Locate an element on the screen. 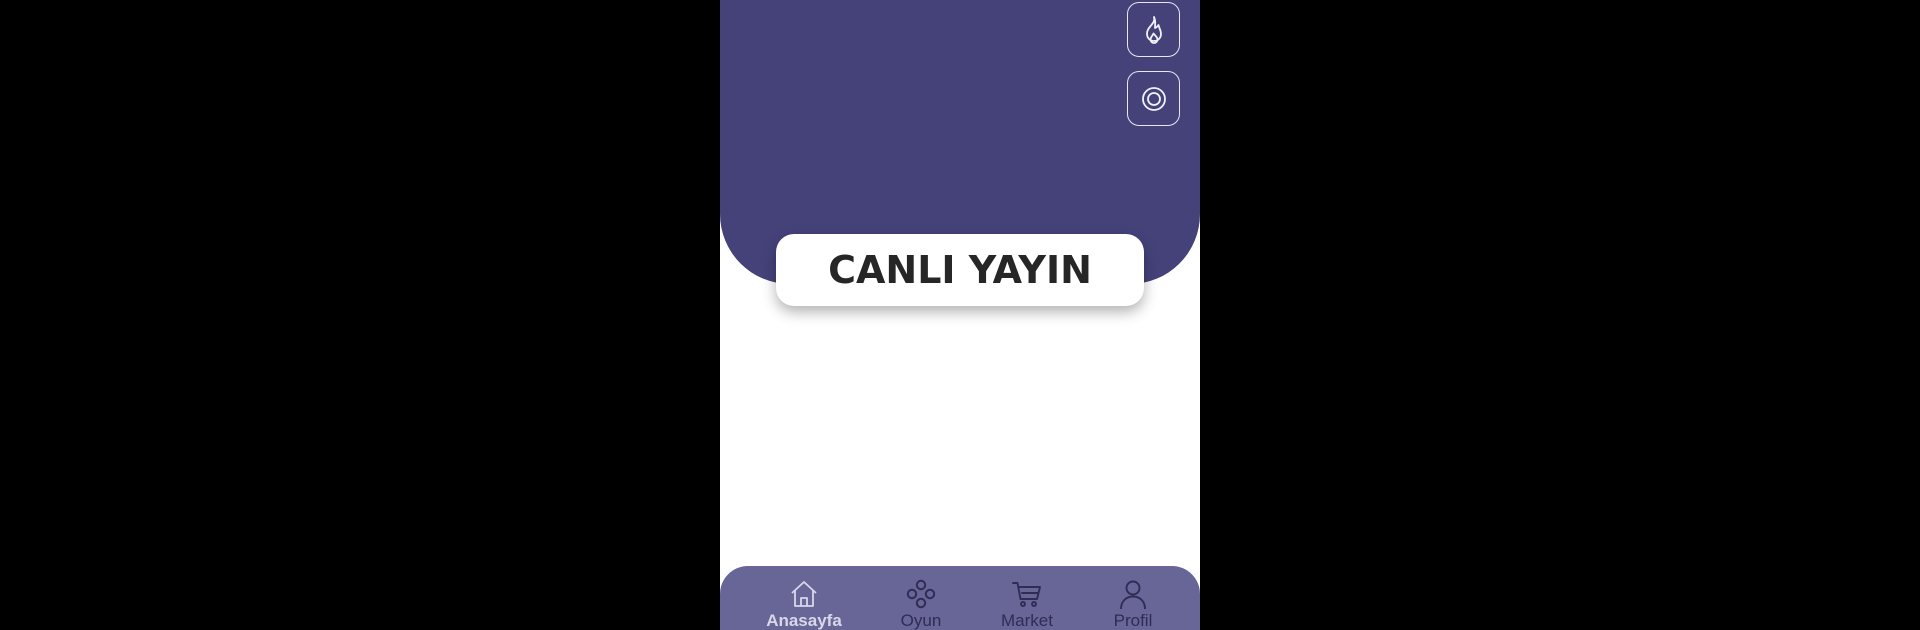  record-icon is located at coordinates (1153, 98).